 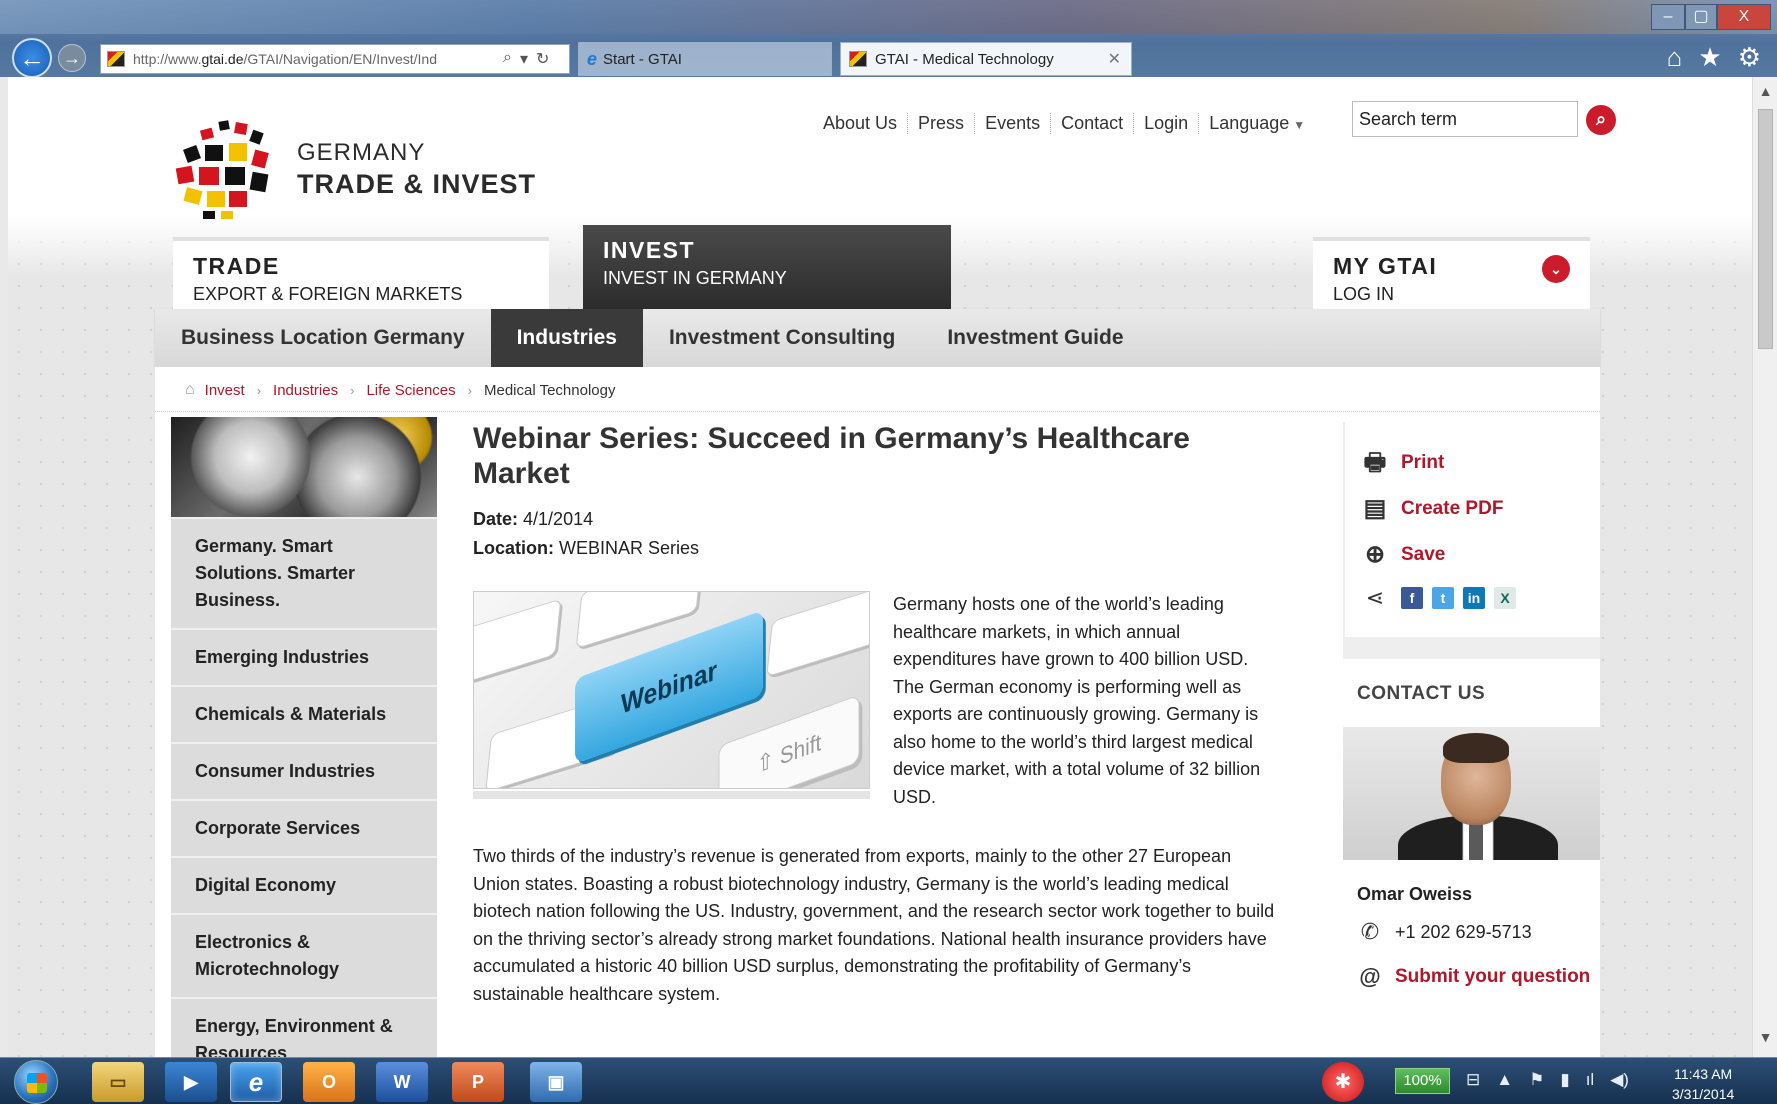 I want to click on windows-logo-icon, so click(x=37, y=1083).